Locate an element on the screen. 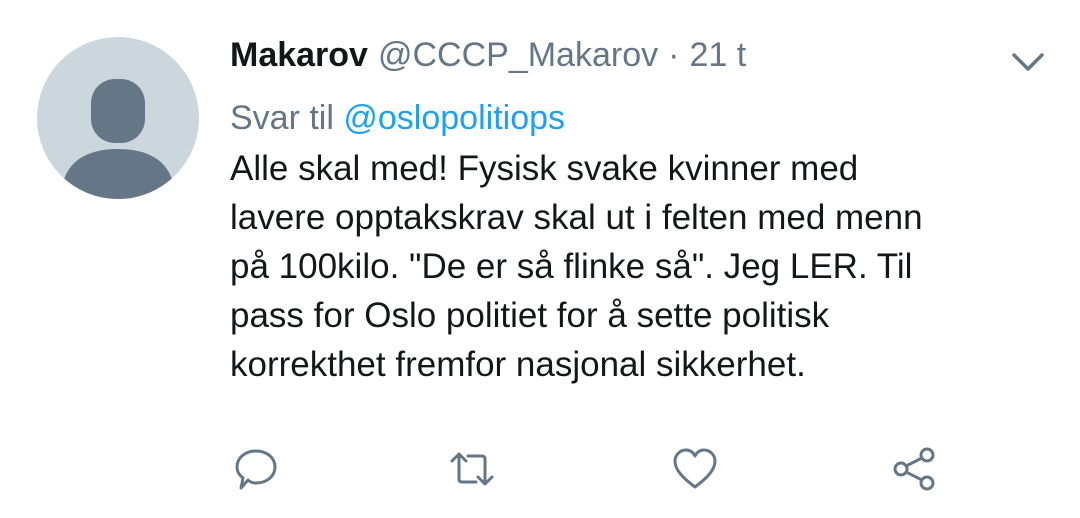 This screenshot has width=1080, height=518. tweet-text-line: korrekthet fremfor nasjonal sikkerhet. is located at coordinates (518, 364).